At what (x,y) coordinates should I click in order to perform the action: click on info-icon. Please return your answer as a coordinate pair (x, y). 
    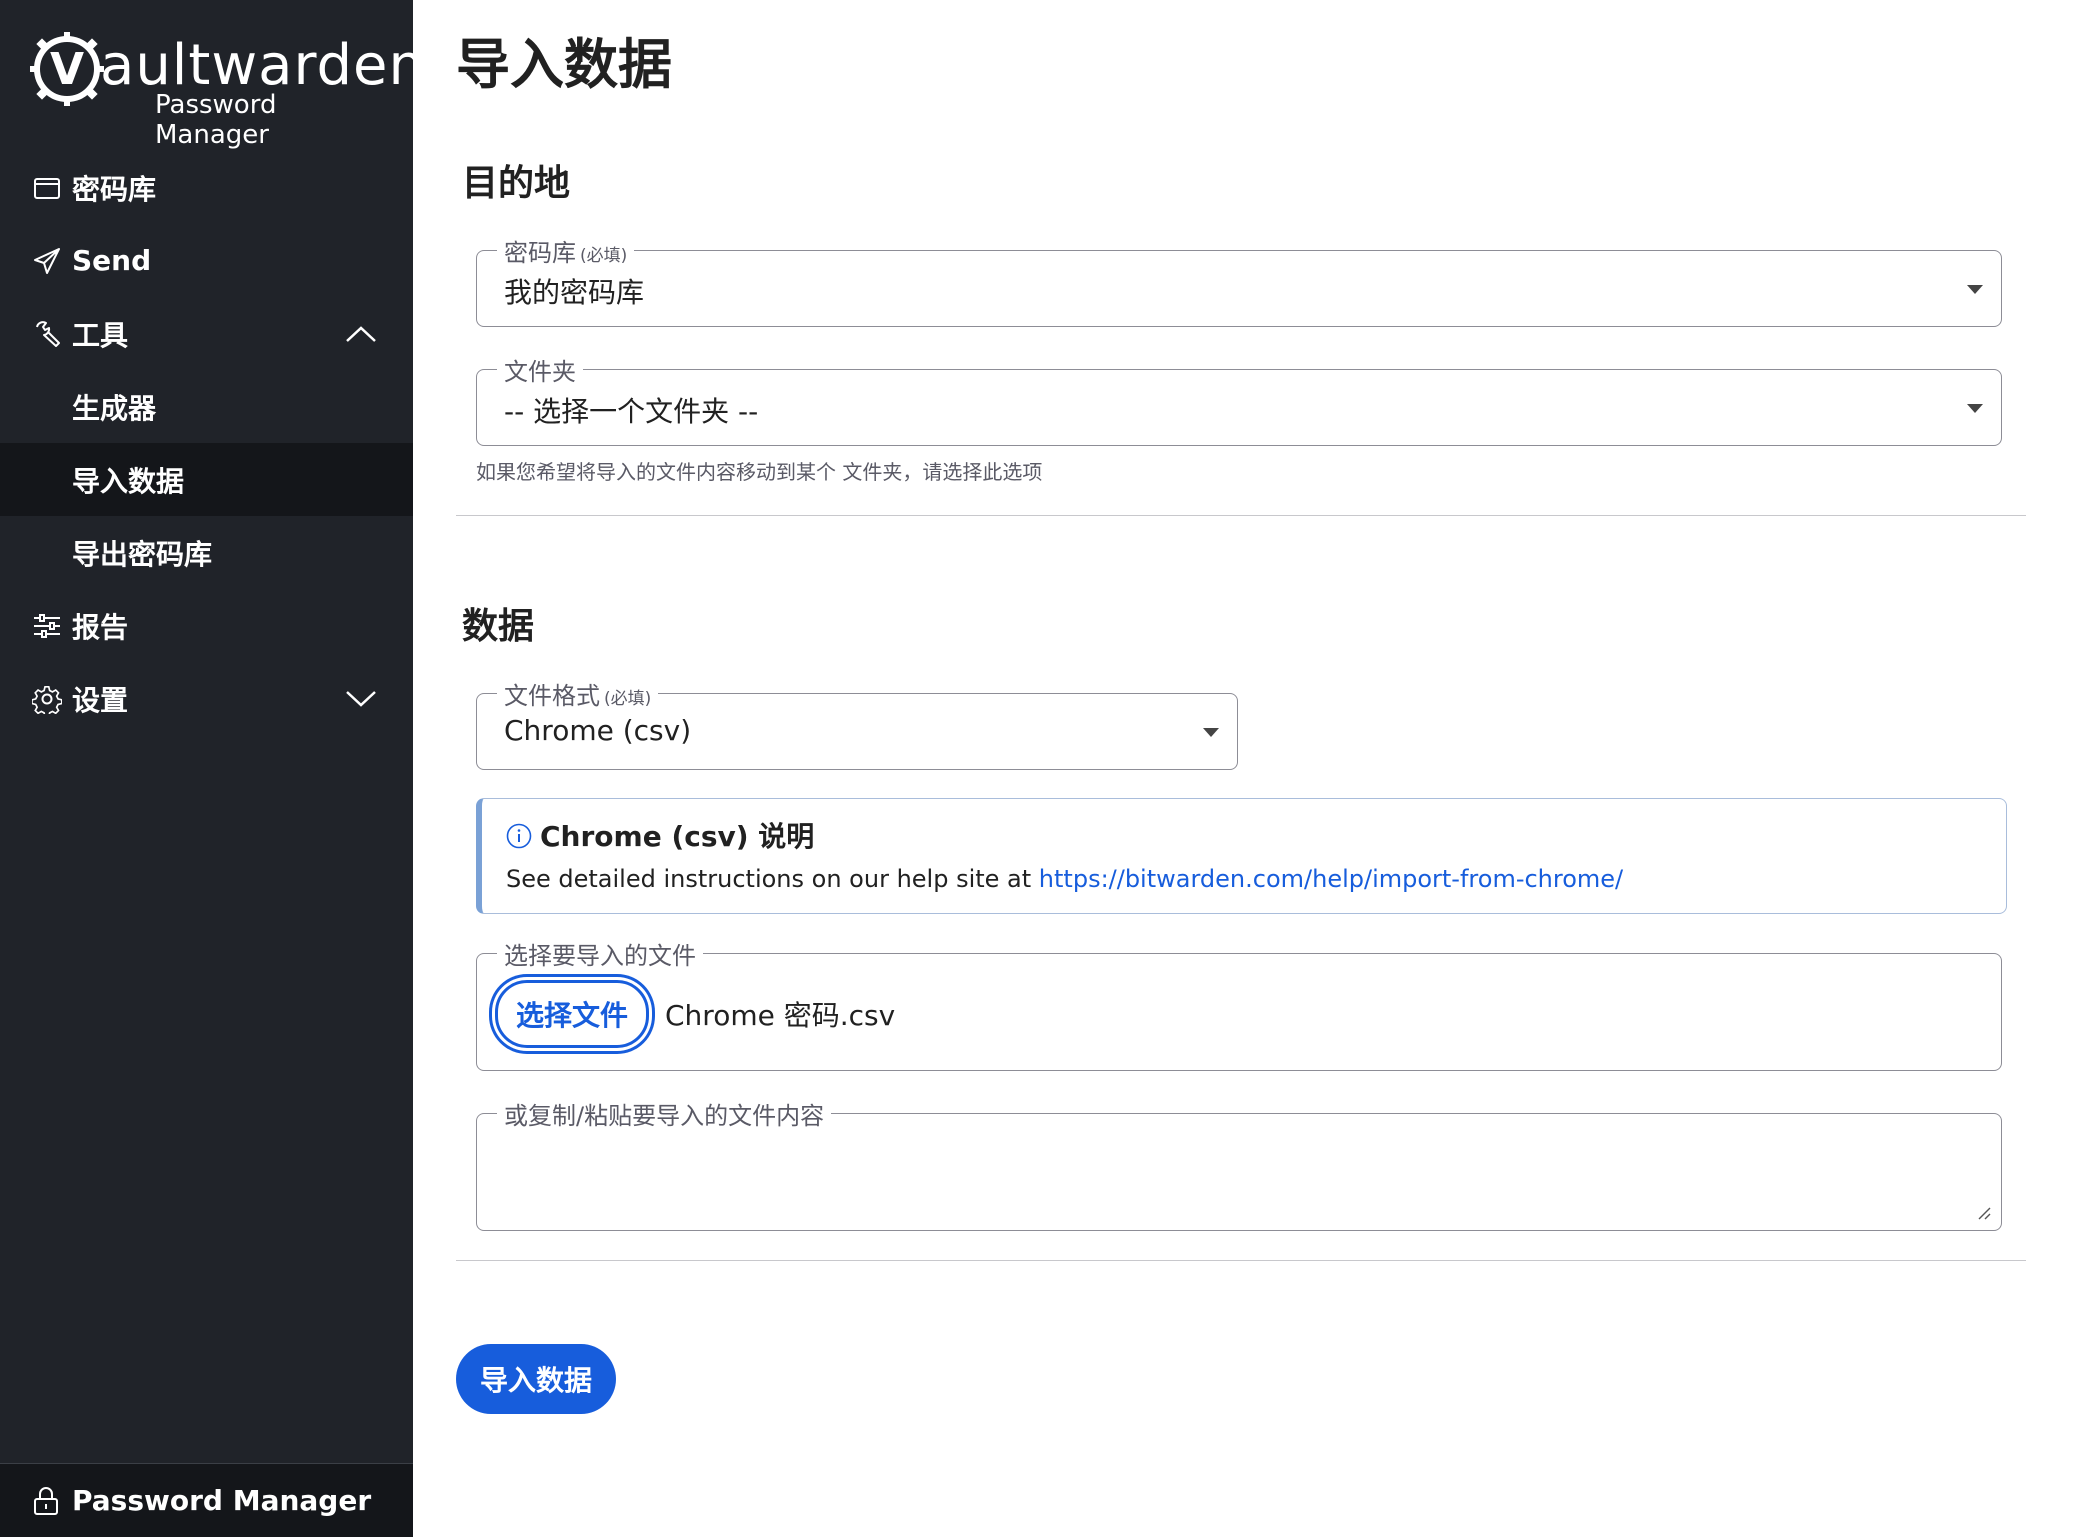
    Looking at the image, I should click on (519, 836).